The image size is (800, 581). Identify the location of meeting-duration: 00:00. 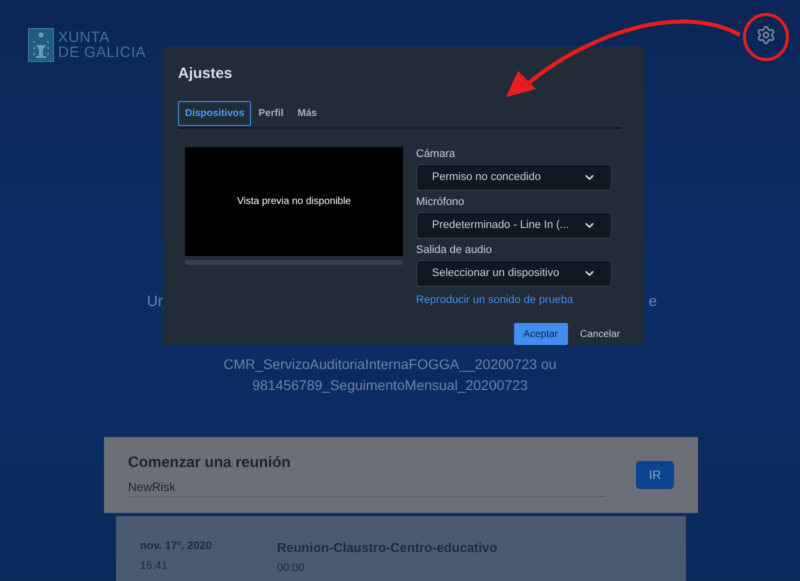
(291, 568).